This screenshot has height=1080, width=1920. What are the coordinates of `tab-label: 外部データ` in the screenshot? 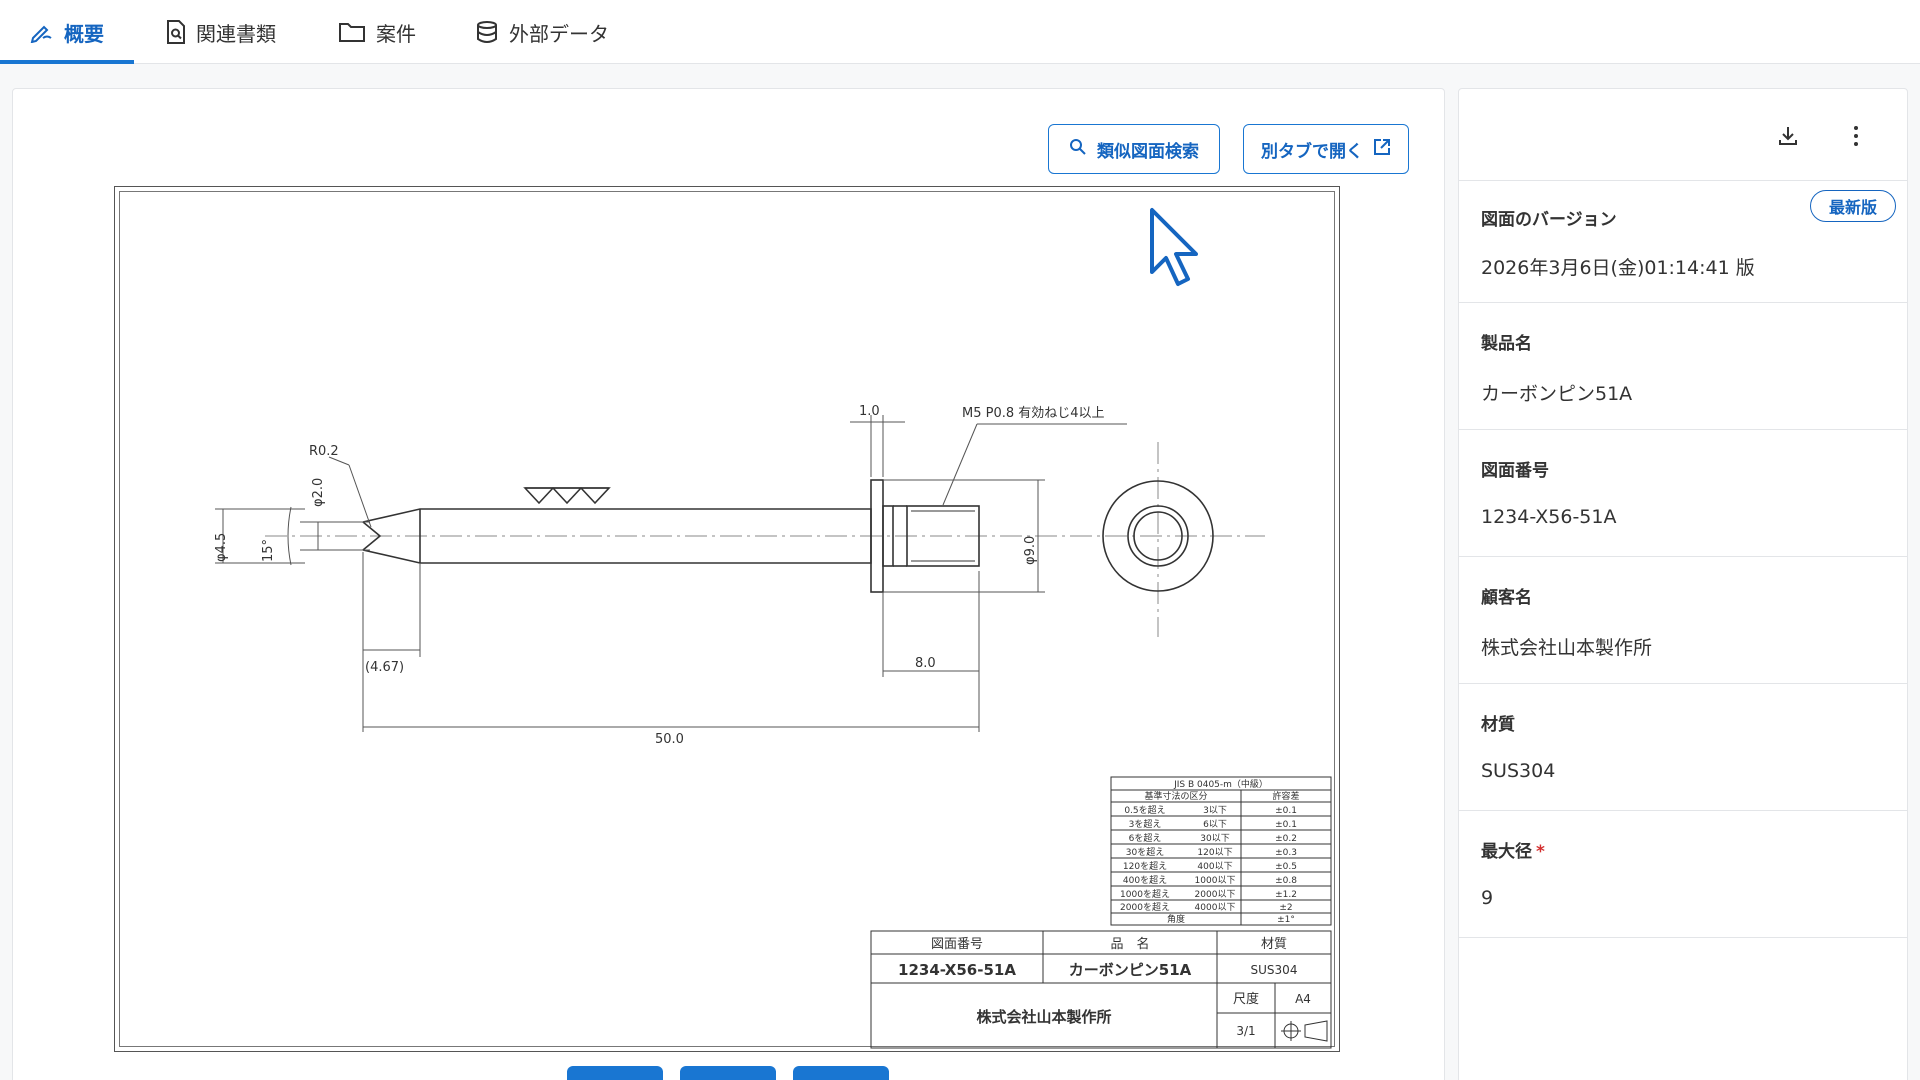 It's located at (559, 33).